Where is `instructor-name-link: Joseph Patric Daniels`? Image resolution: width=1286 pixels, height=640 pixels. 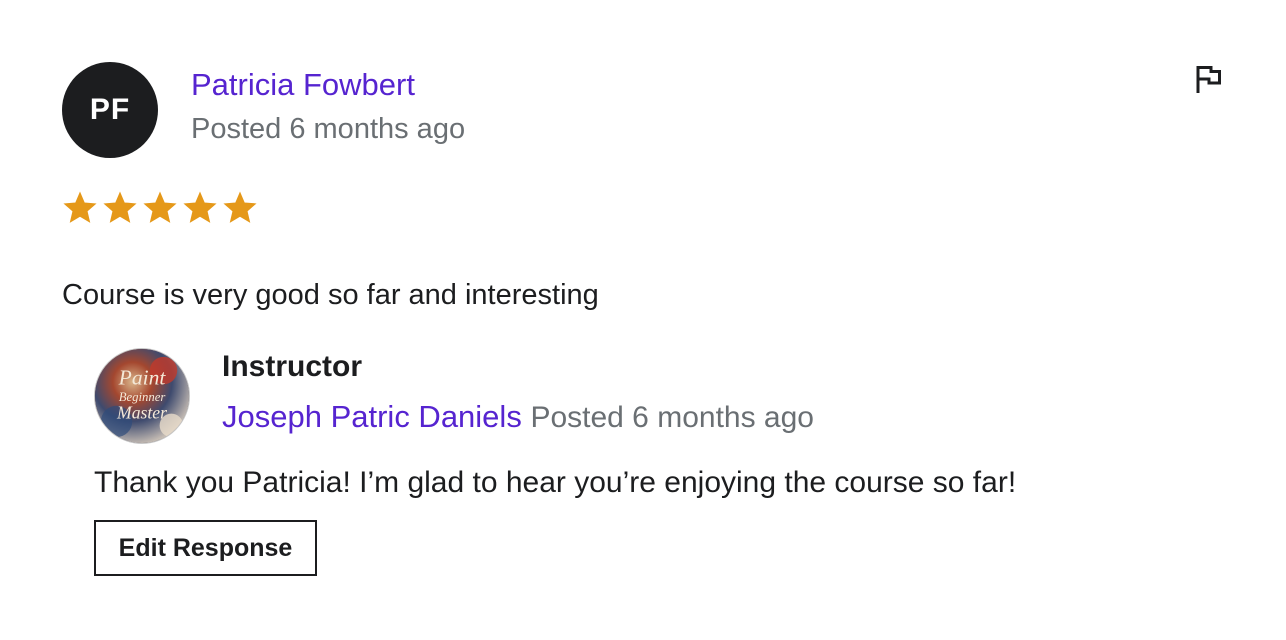 instructor-name-link: Joseph Patric Daniels is located at coordinates (372, 416).